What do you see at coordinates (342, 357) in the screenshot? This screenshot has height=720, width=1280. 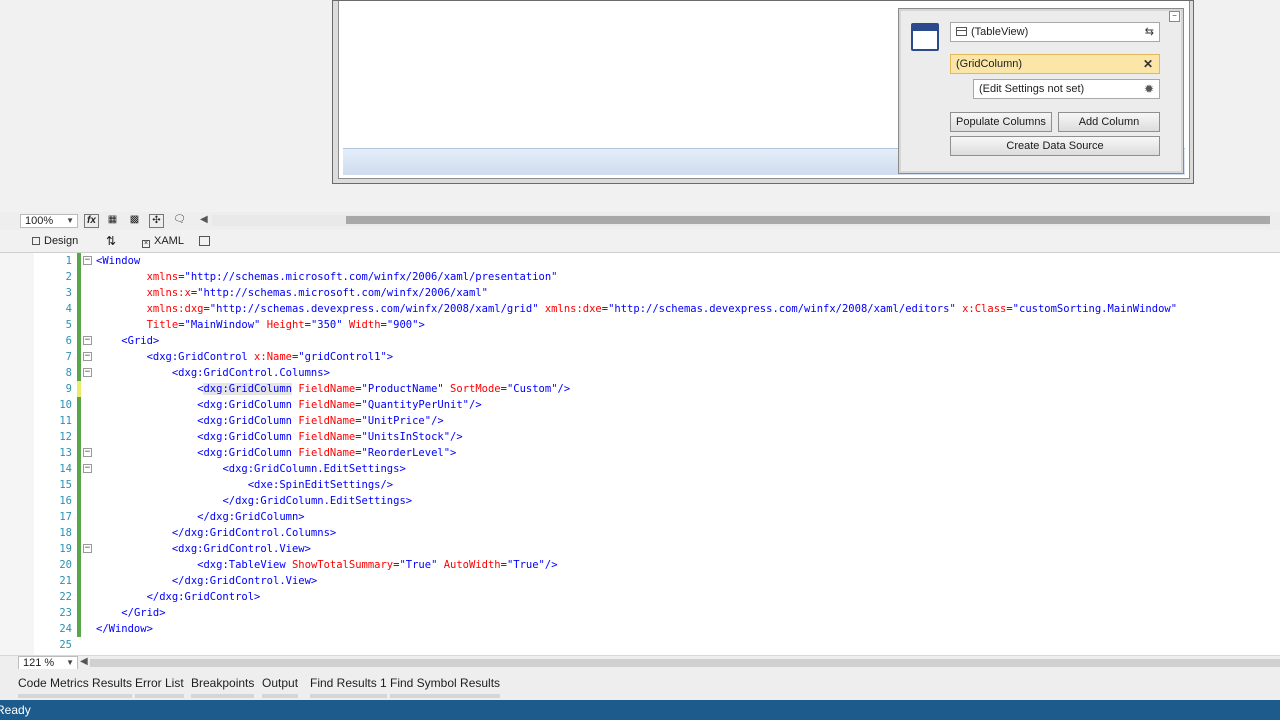 I see `tag-token: ="gridControl1">` at bounding box center [342, 357].